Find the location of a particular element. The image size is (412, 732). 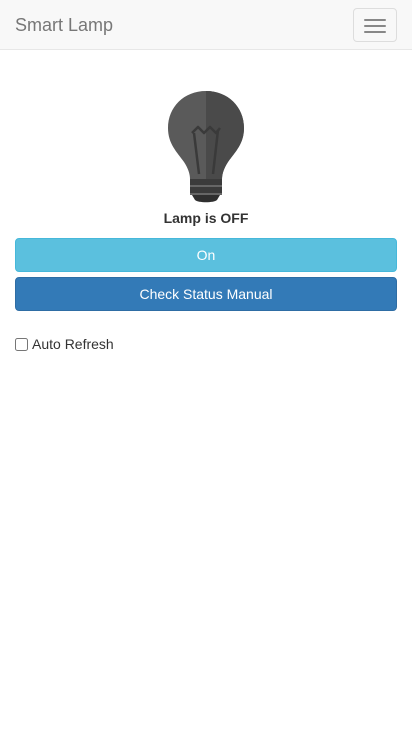

hamburger-menu-icon is located at coordinates (375, 20).